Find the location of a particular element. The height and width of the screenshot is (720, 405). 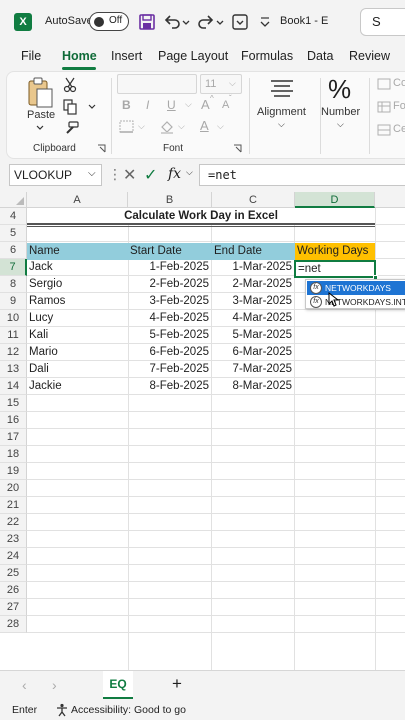

accessibility-icon is located at coordinates (62, 710).